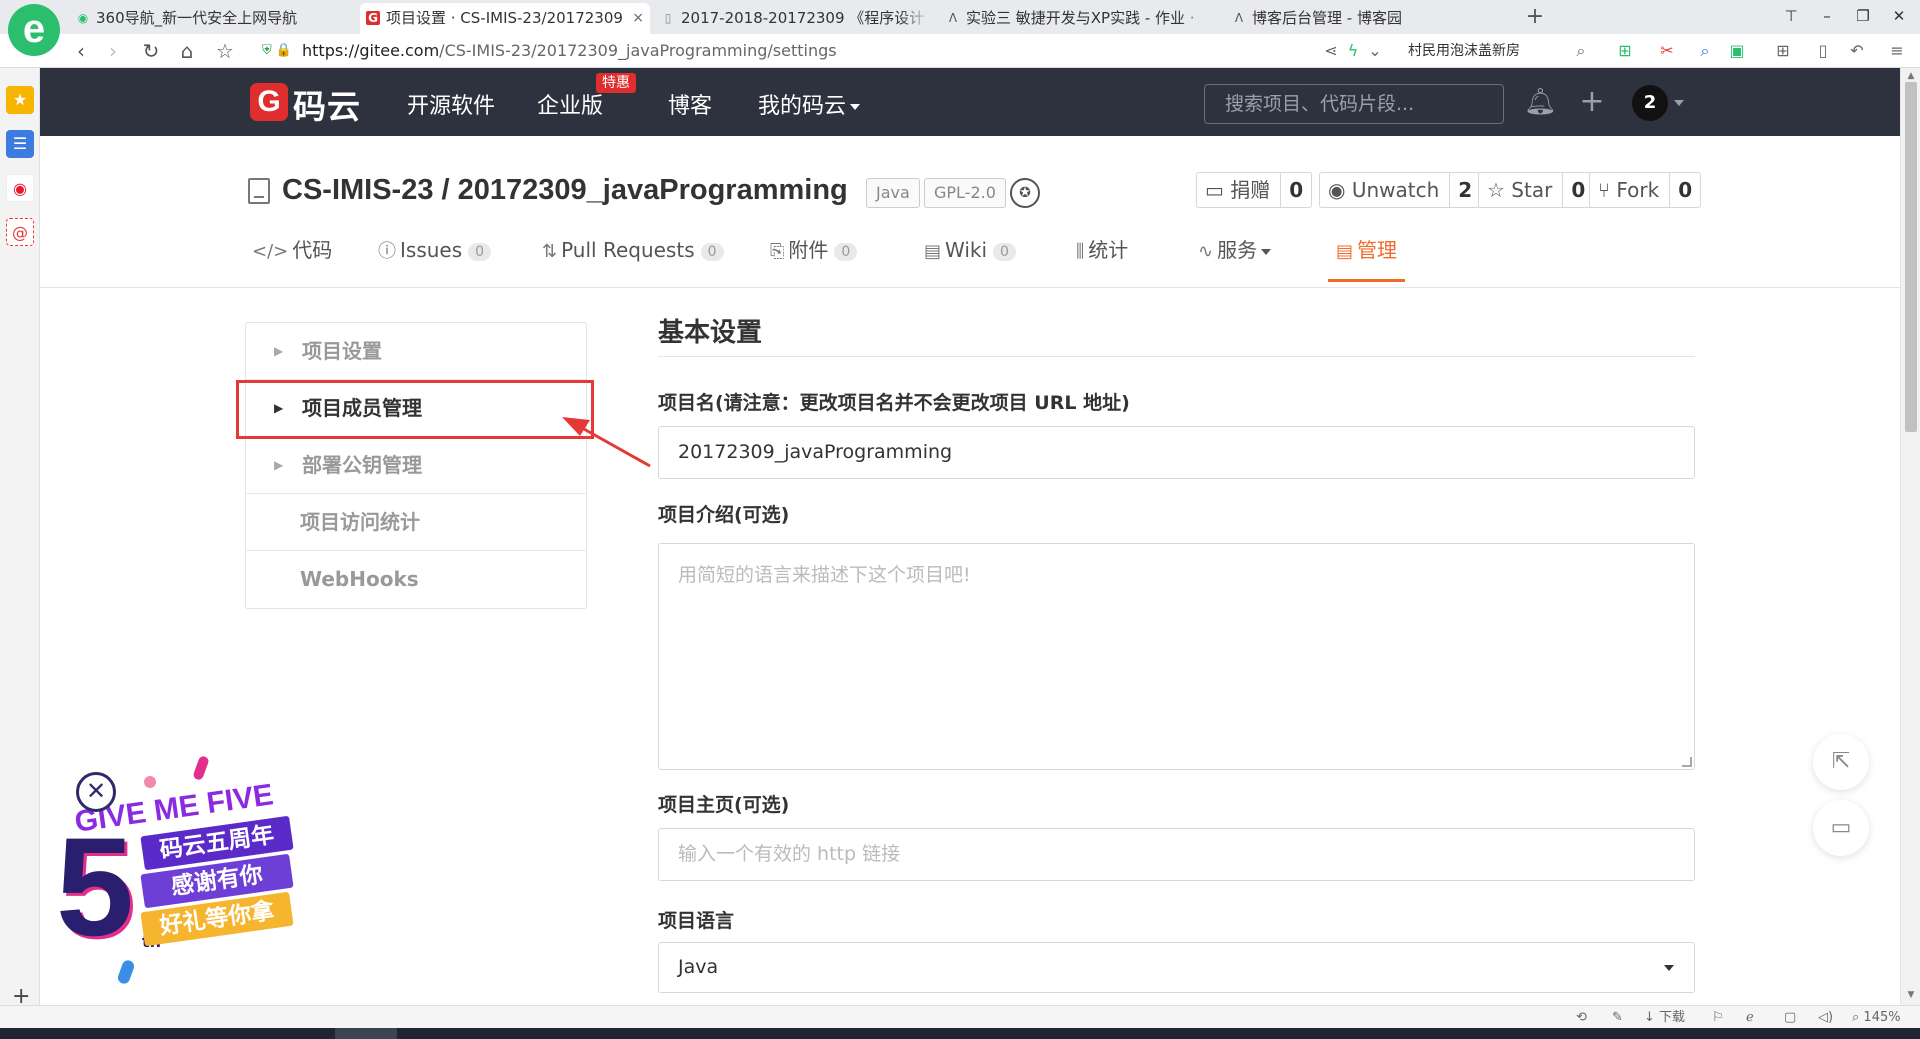 This screenshot has height=1039, width=1920. What do you see at coordinates (279, 465) in the screenshot?
I see `caret-right-icon: ▶` at bounding box center [279, 465].